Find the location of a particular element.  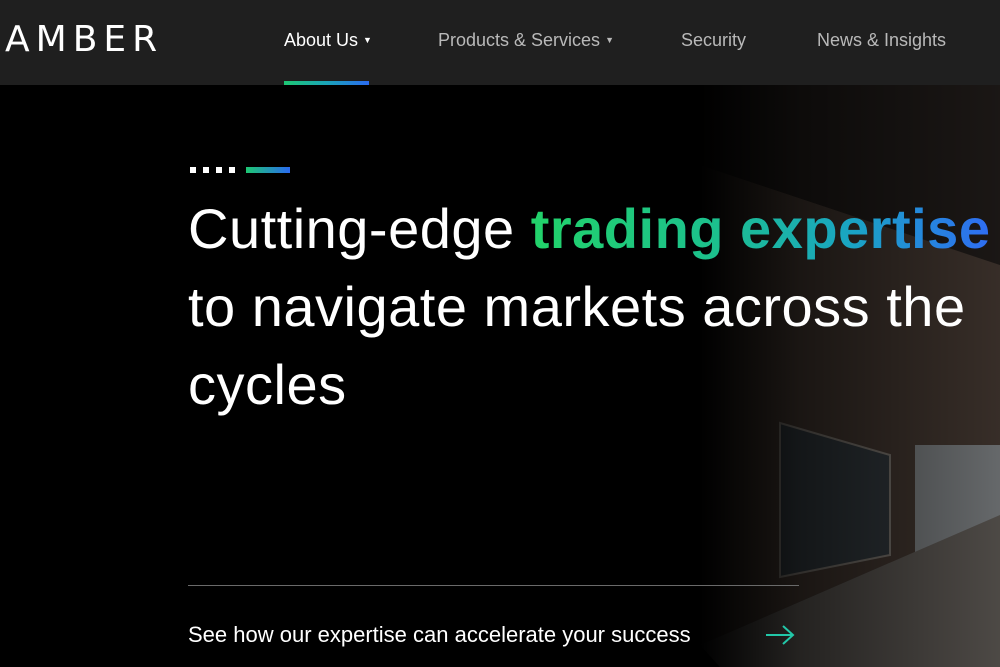

arrow-right-icon is located at coordinates (780, 635).